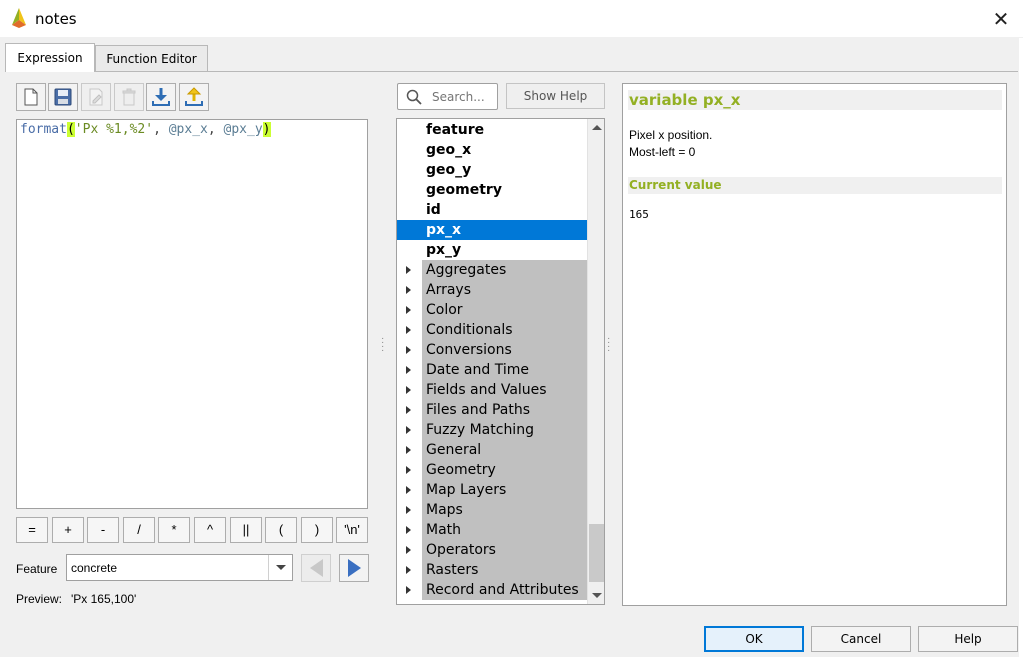 The width and height of the screenshot is (1023, 657). I want to click on tree-item-label: id, so click(433, 210).